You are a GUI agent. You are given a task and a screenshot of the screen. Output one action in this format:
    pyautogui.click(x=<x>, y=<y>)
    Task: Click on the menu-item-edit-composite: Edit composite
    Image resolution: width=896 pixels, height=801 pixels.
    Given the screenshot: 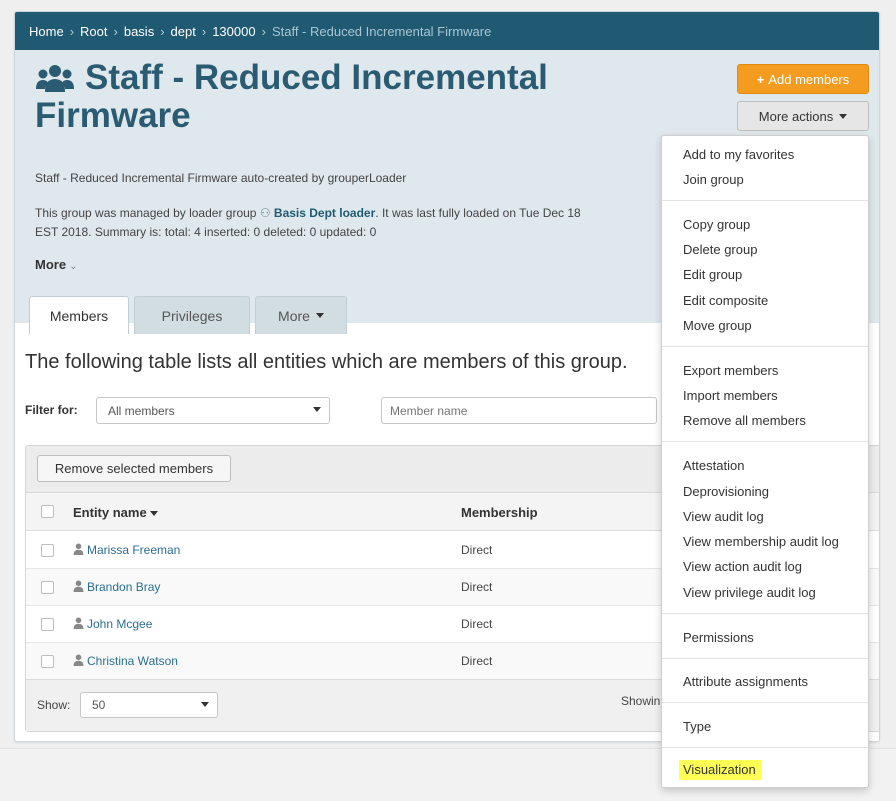 What is the action you would take?
    pyautogui.click(x=725, y=300)
    